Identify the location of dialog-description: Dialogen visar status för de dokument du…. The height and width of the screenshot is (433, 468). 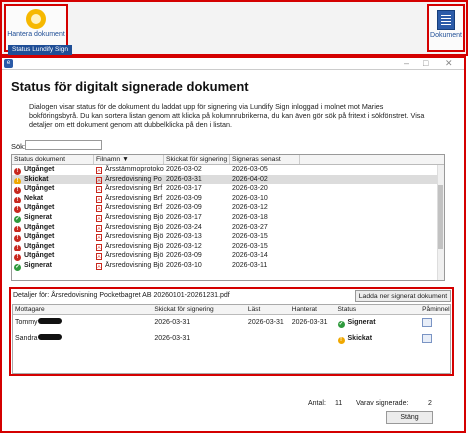
(227, 115).